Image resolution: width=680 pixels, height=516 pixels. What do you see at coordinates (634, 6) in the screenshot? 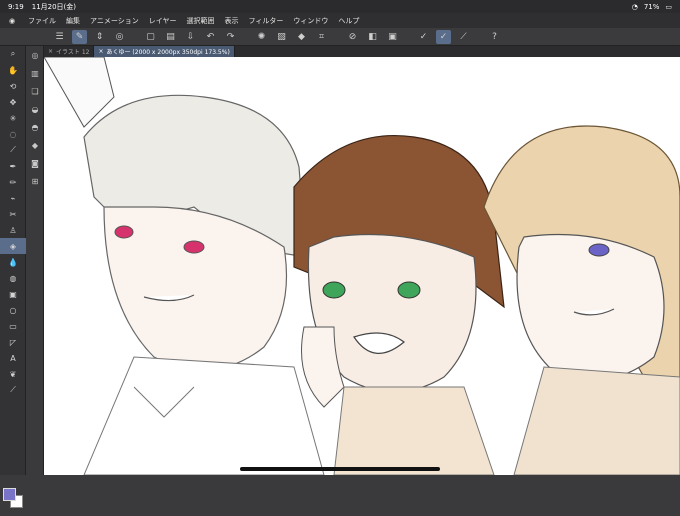
I see `wifi-icon: ◔` at bounding box center [634, 6].